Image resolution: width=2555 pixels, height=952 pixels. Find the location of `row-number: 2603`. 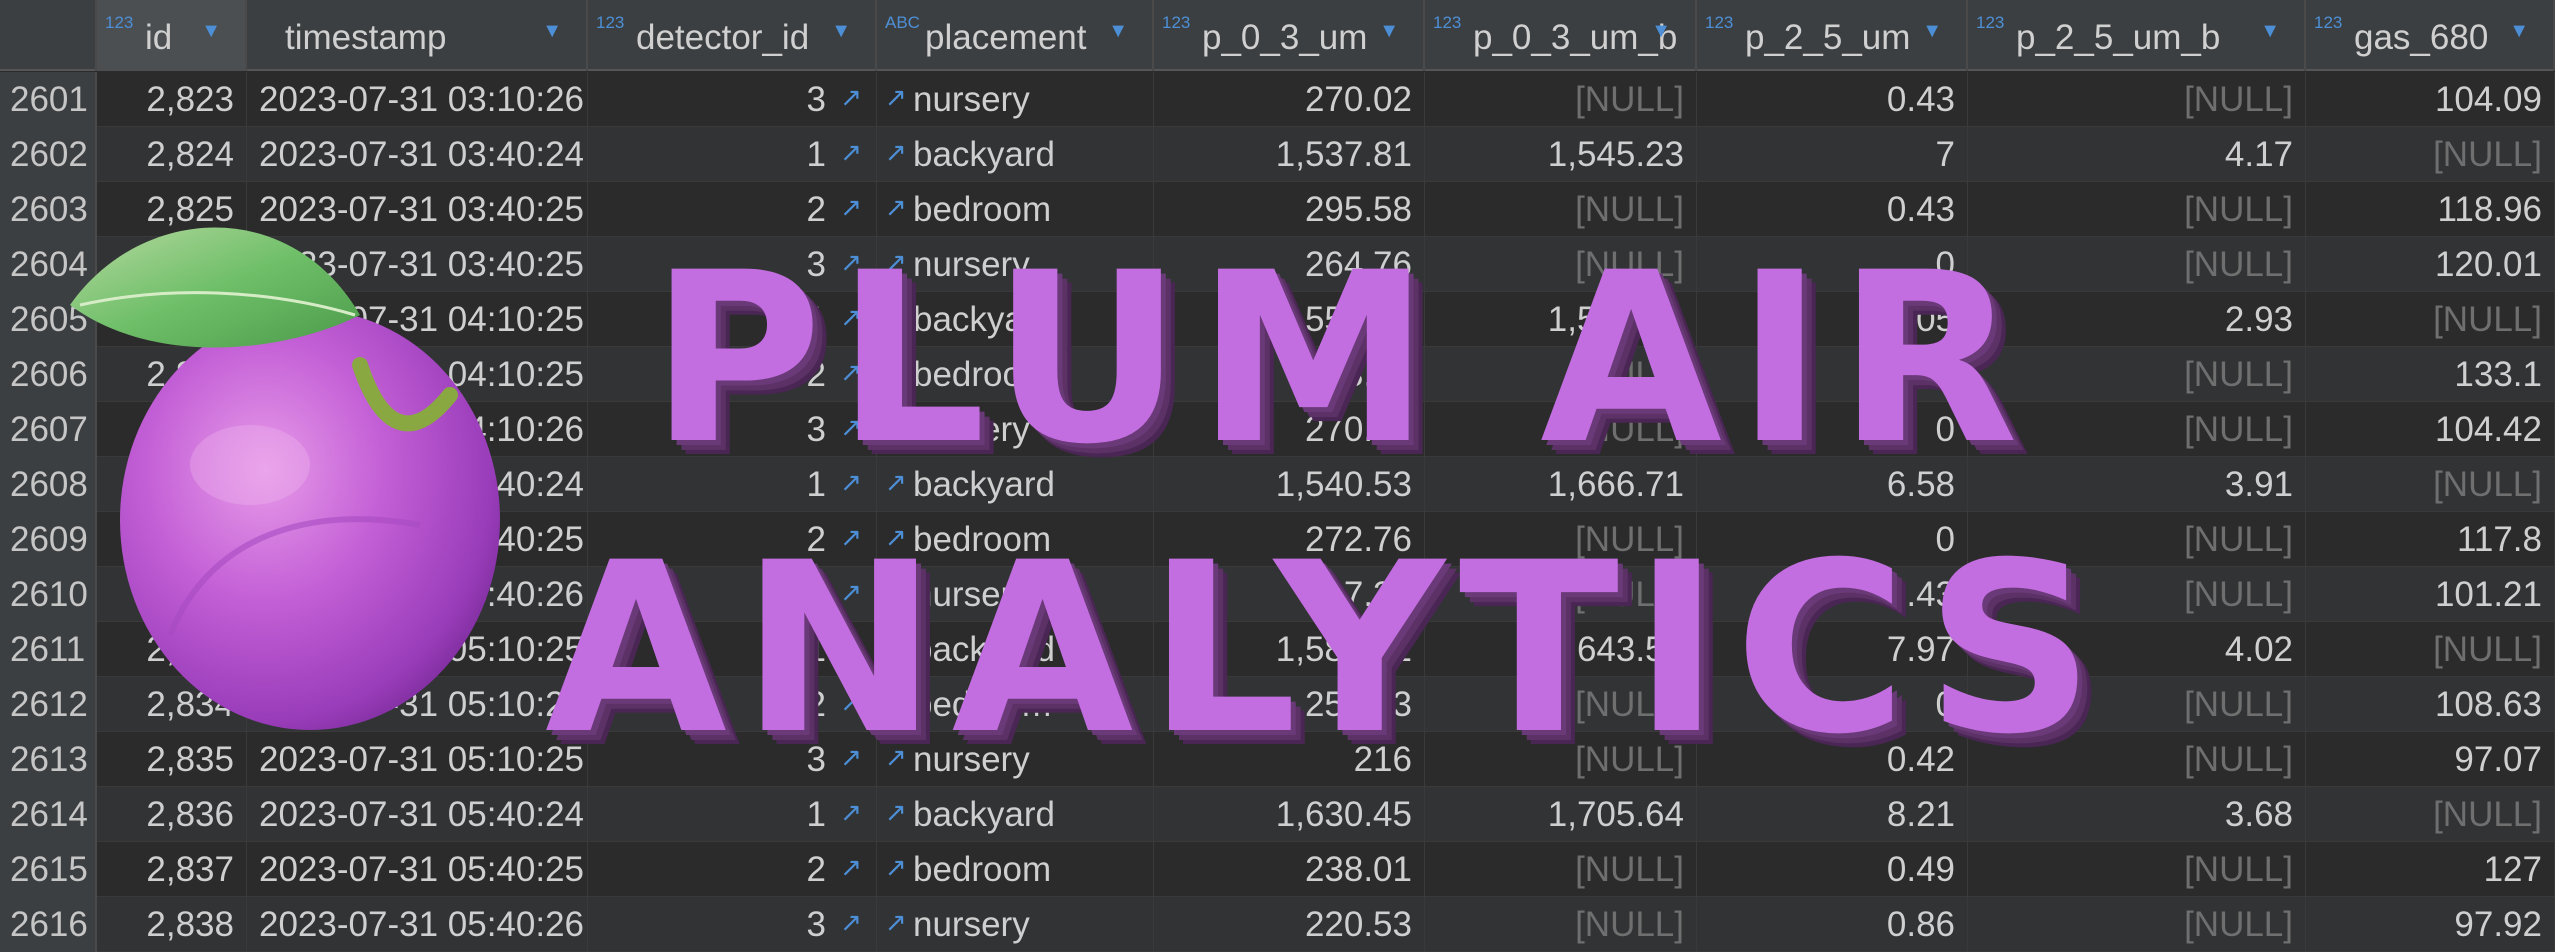

row-number: 2603 is located at coordinates (48, 209).